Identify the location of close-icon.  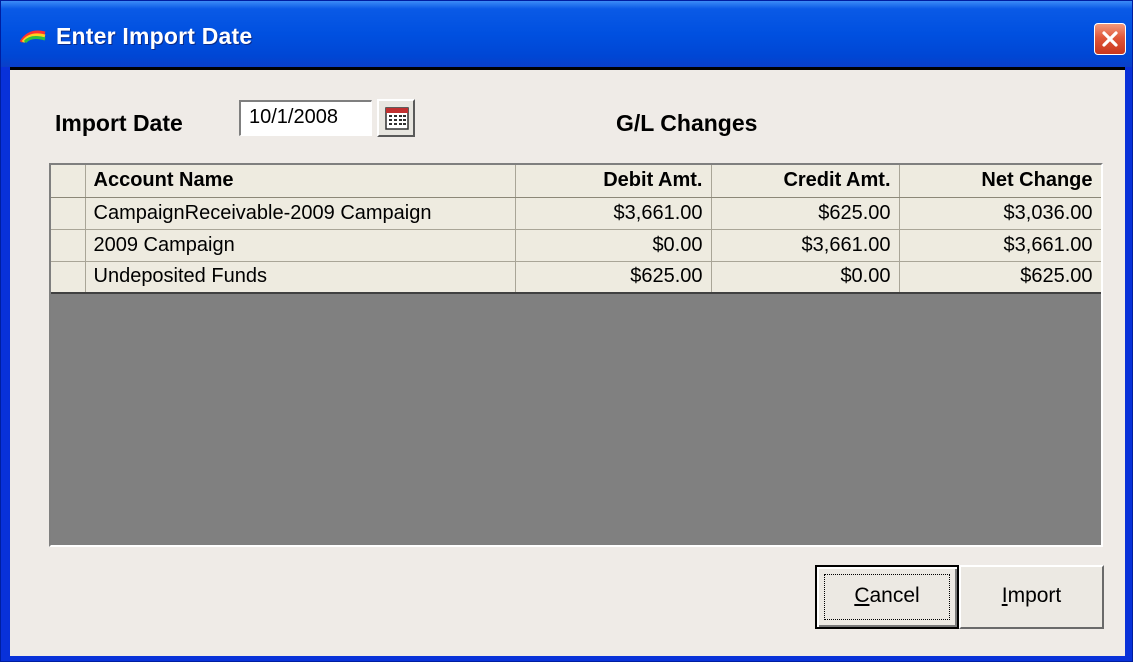
(1110, 39).